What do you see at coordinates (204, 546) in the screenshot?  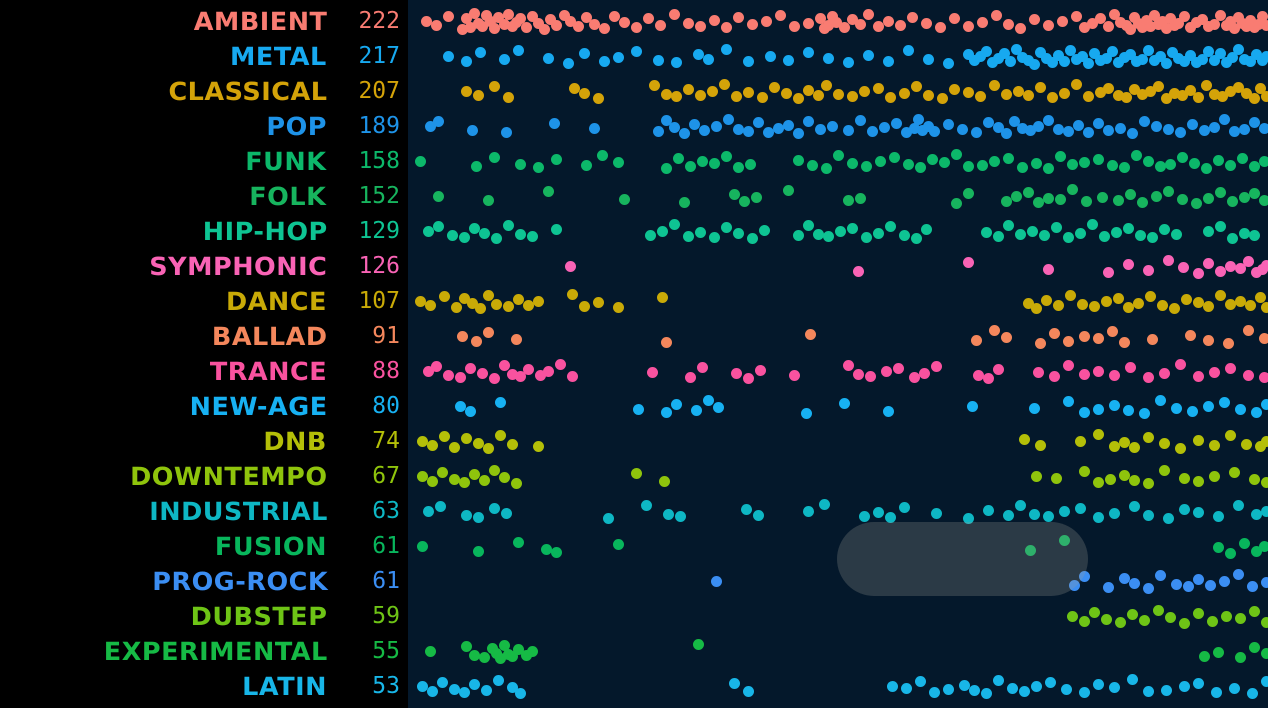 I see `genre-row-fusion: FUSION 61` at bounding box center [204, 546].